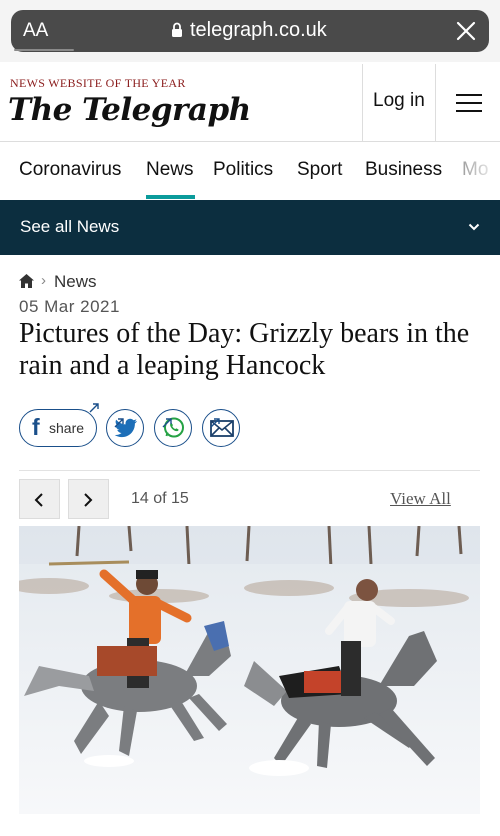 The image size is (500, 836). What do you see at coordinates (221, 428) in the screenshot?
I see `email-share-button` at bounding box center [221, 428].